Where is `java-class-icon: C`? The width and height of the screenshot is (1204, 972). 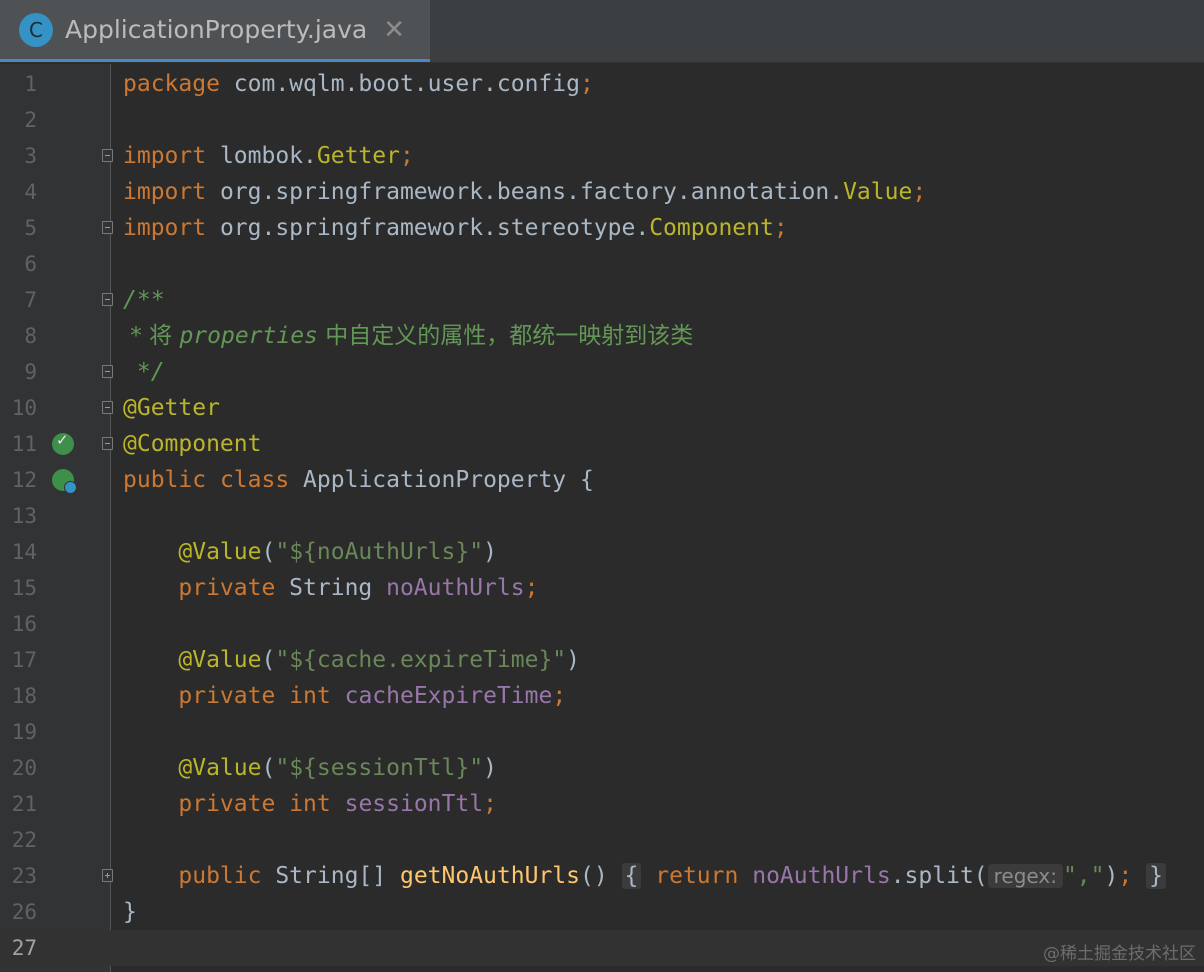 java-class-icon: C is located at coordinates (36, 29).